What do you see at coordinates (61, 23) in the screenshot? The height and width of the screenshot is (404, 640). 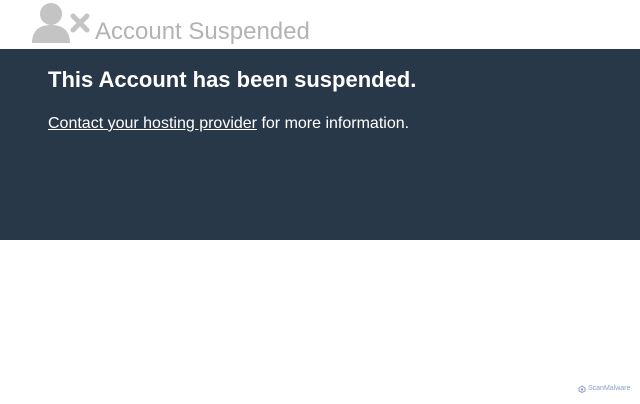 I see `user-remove-icon` at bounding box center [61, 23].